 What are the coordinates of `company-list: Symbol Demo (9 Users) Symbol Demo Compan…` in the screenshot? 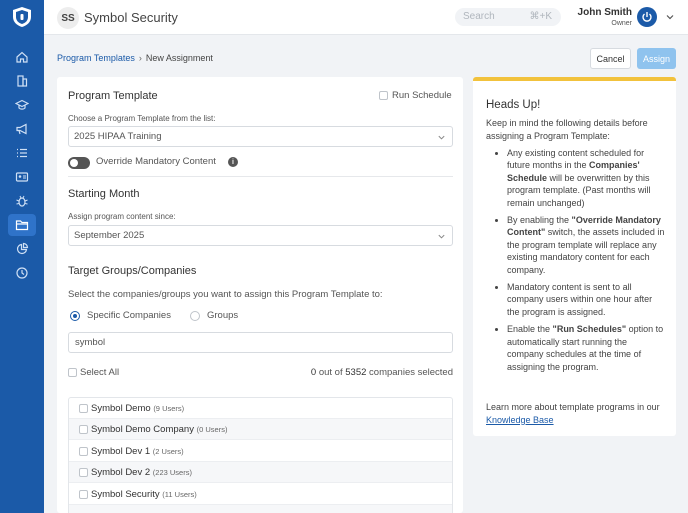 It's located at (260, 455).